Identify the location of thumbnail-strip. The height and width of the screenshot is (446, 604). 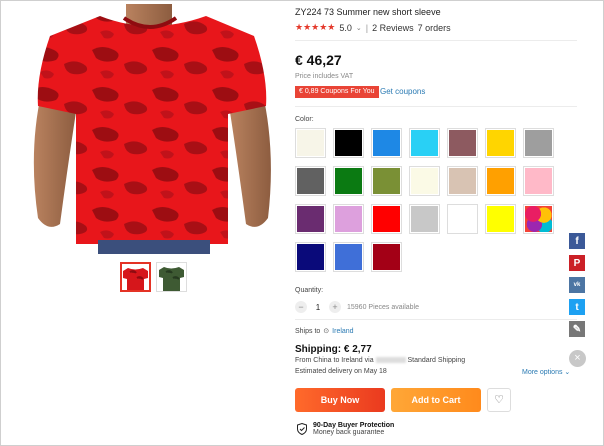
(153, 277).